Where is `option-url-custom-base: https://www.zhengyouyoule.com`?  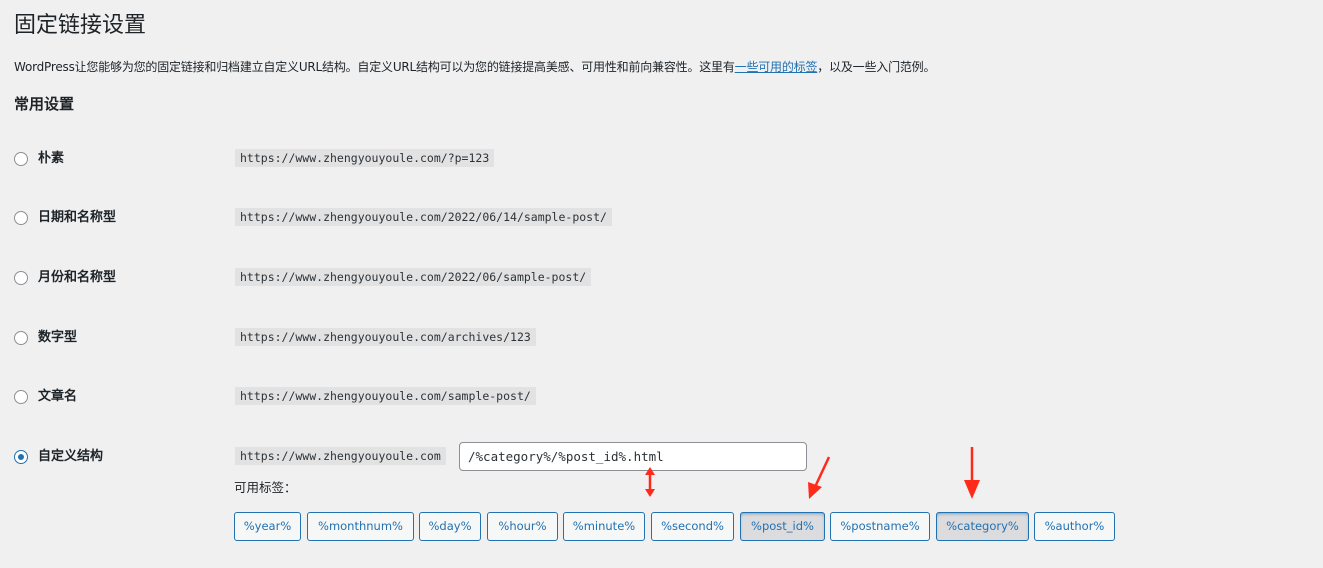
option-url-custom-base: https://www.zhengyouyoule.com is located at coordinates (340, 456).